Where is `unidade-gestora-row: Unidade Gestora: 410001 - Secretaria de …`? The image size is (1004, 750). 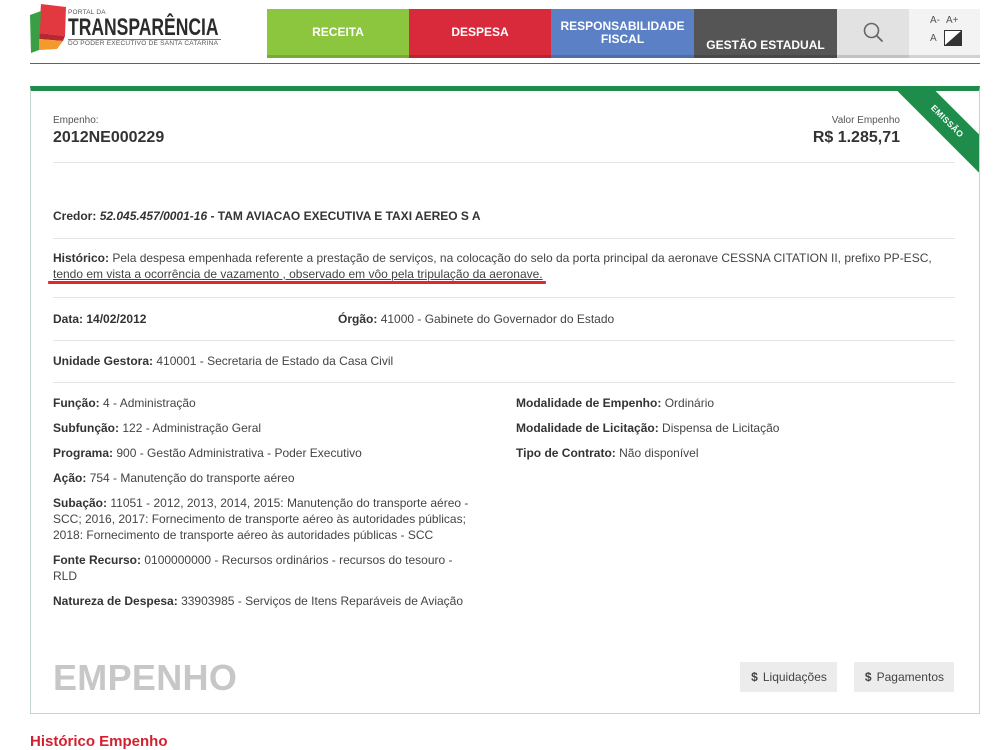 unidade-gestora-row: Unidade Gestora: 410001 - Secretaria de … is located at coordinates (223, 361).